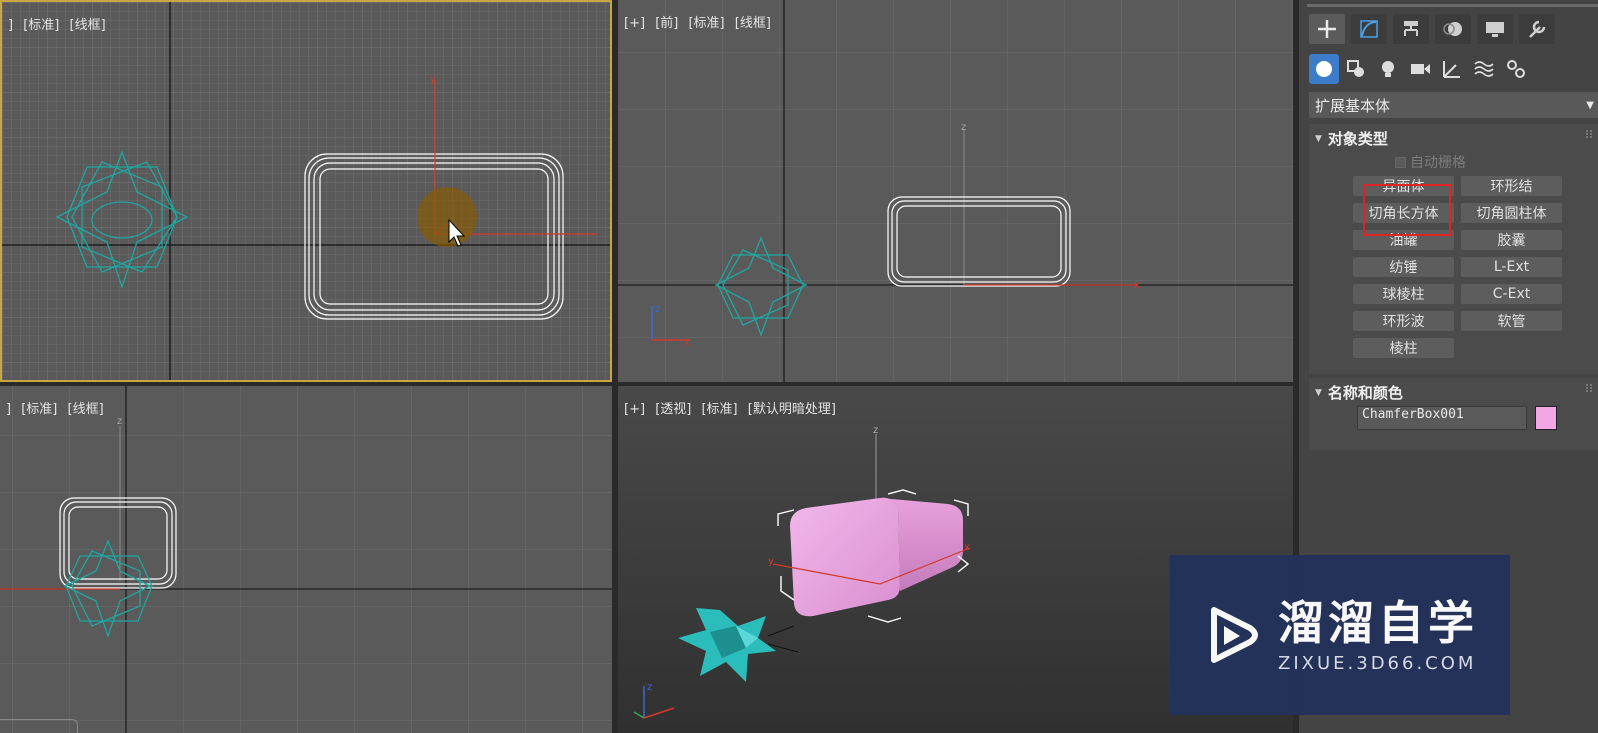 This screenshot has width=1598, height=733. I want to click on capsule-button: 胶囊, so click(1511, 240).